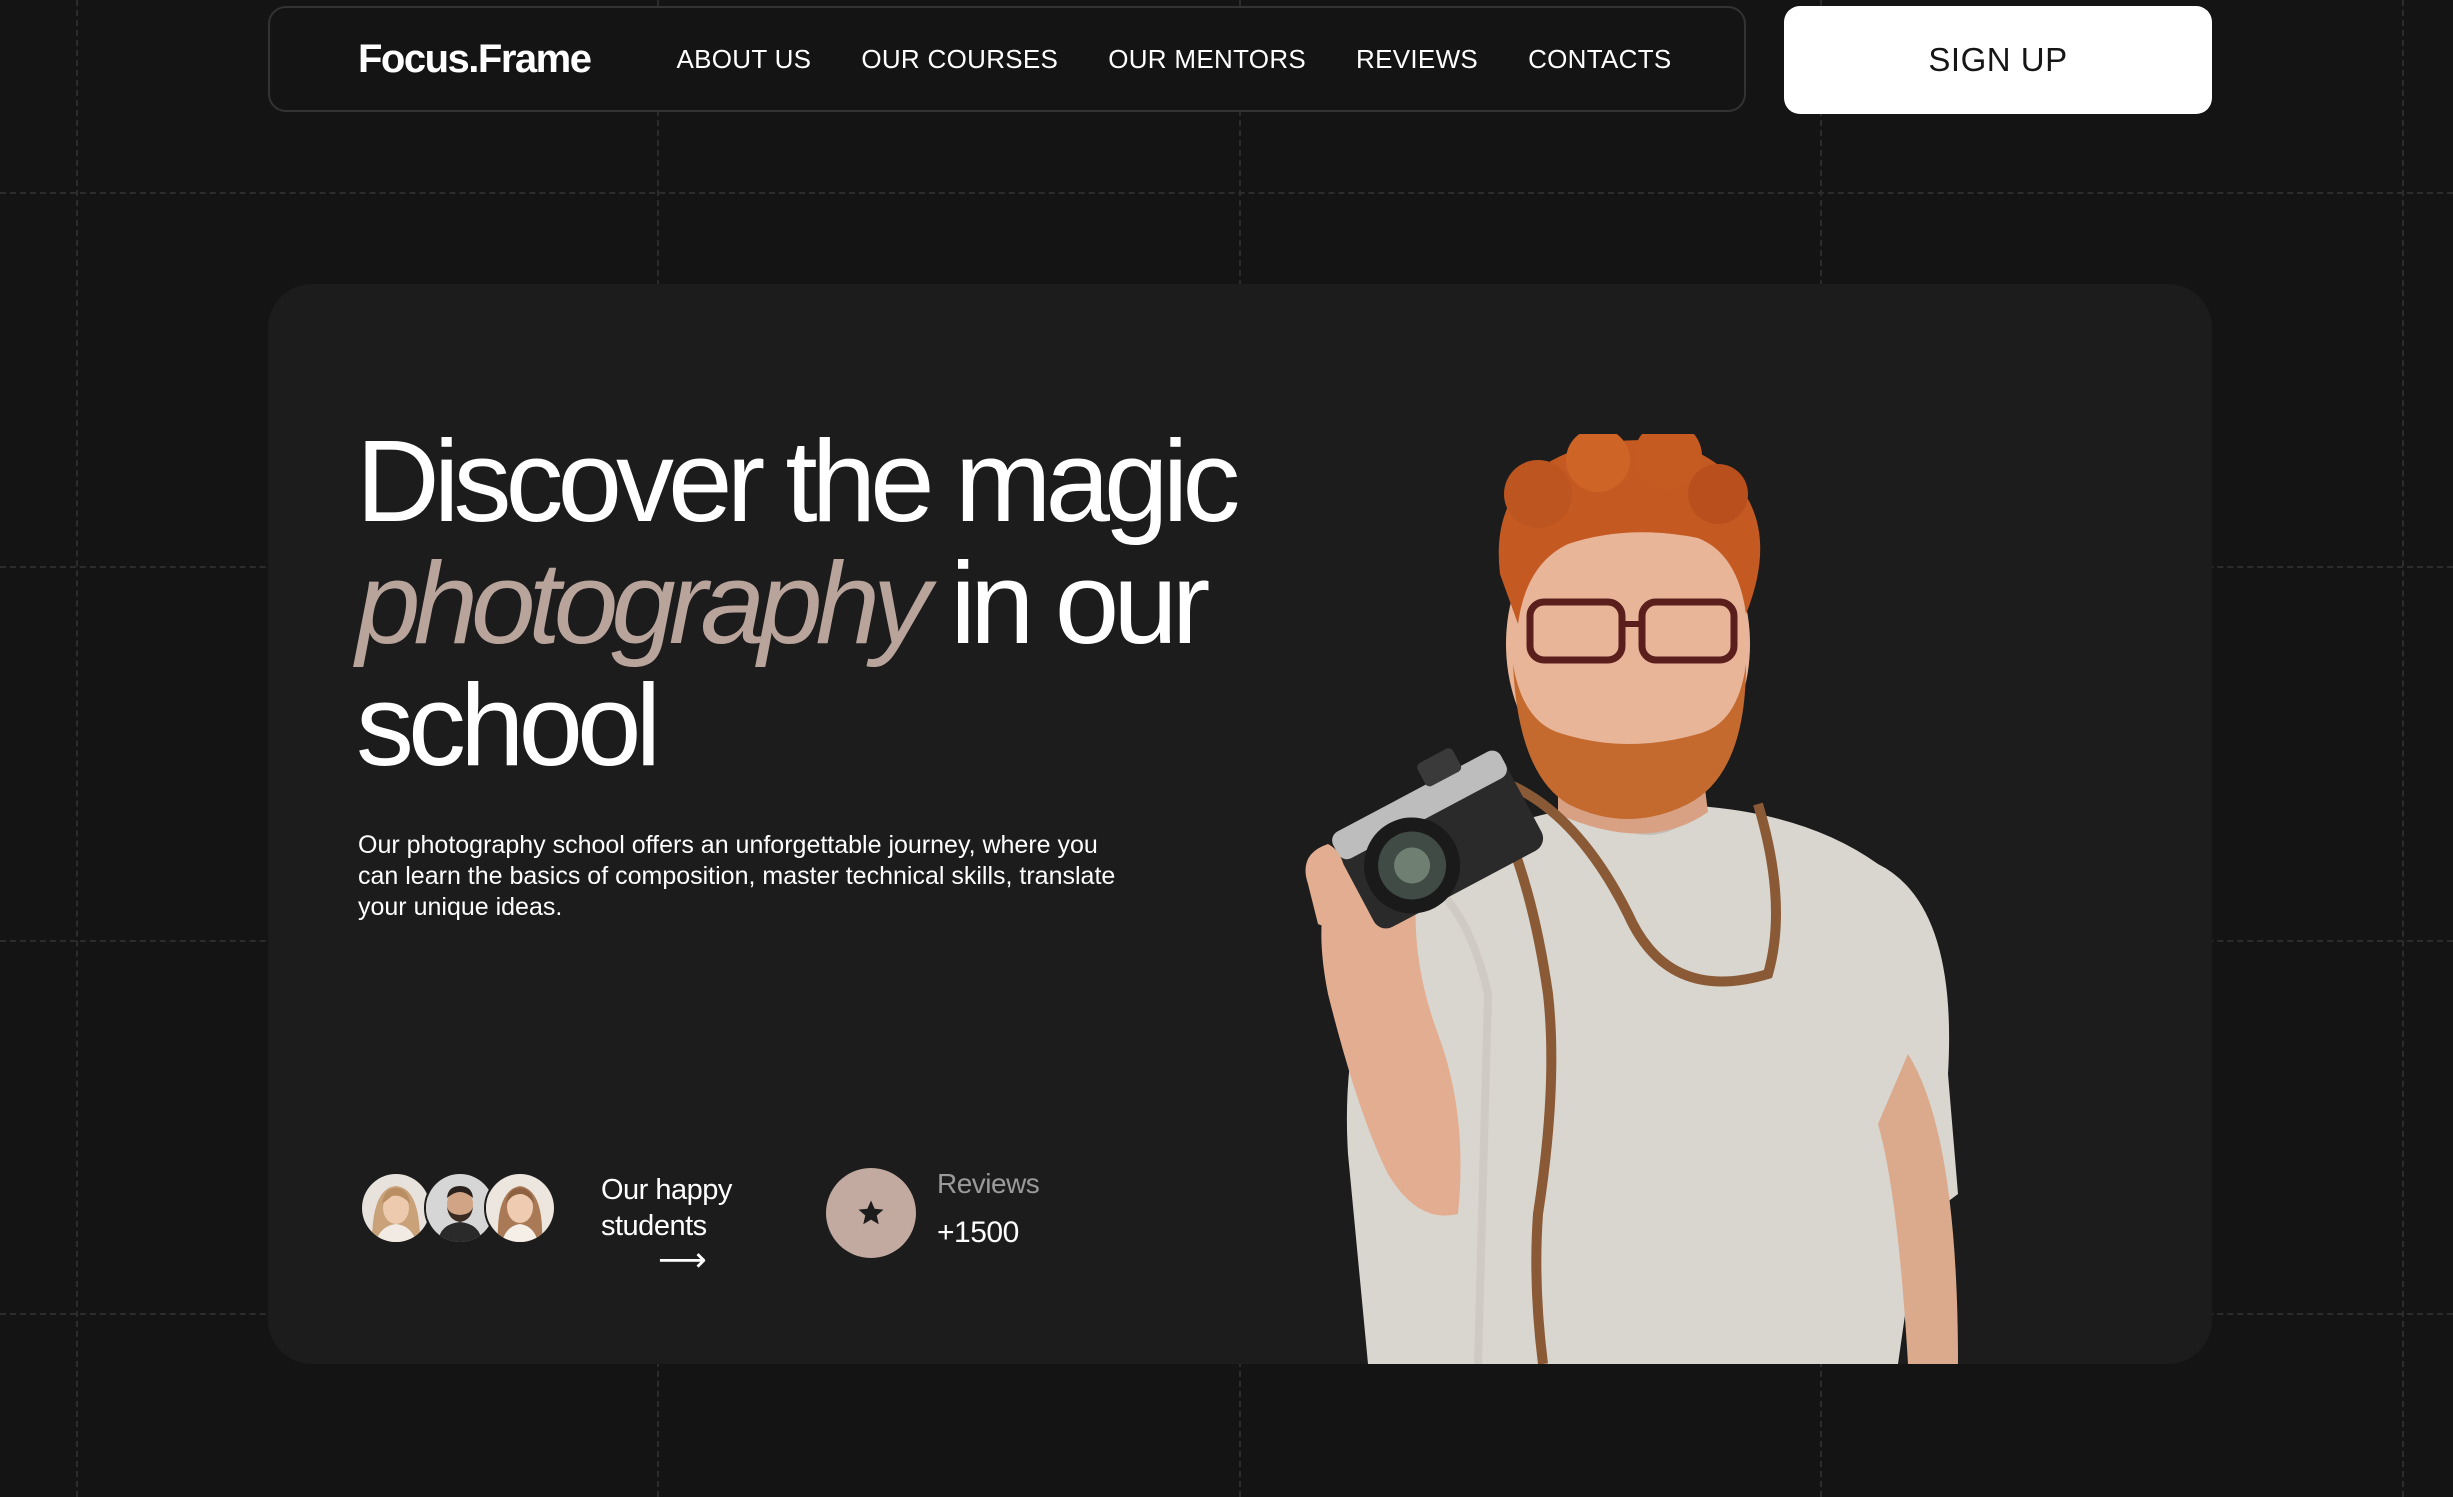 This screenshot has width=2453, height=1497. I want to click on happy-students-label: Our happy students, so click(666, 1208).